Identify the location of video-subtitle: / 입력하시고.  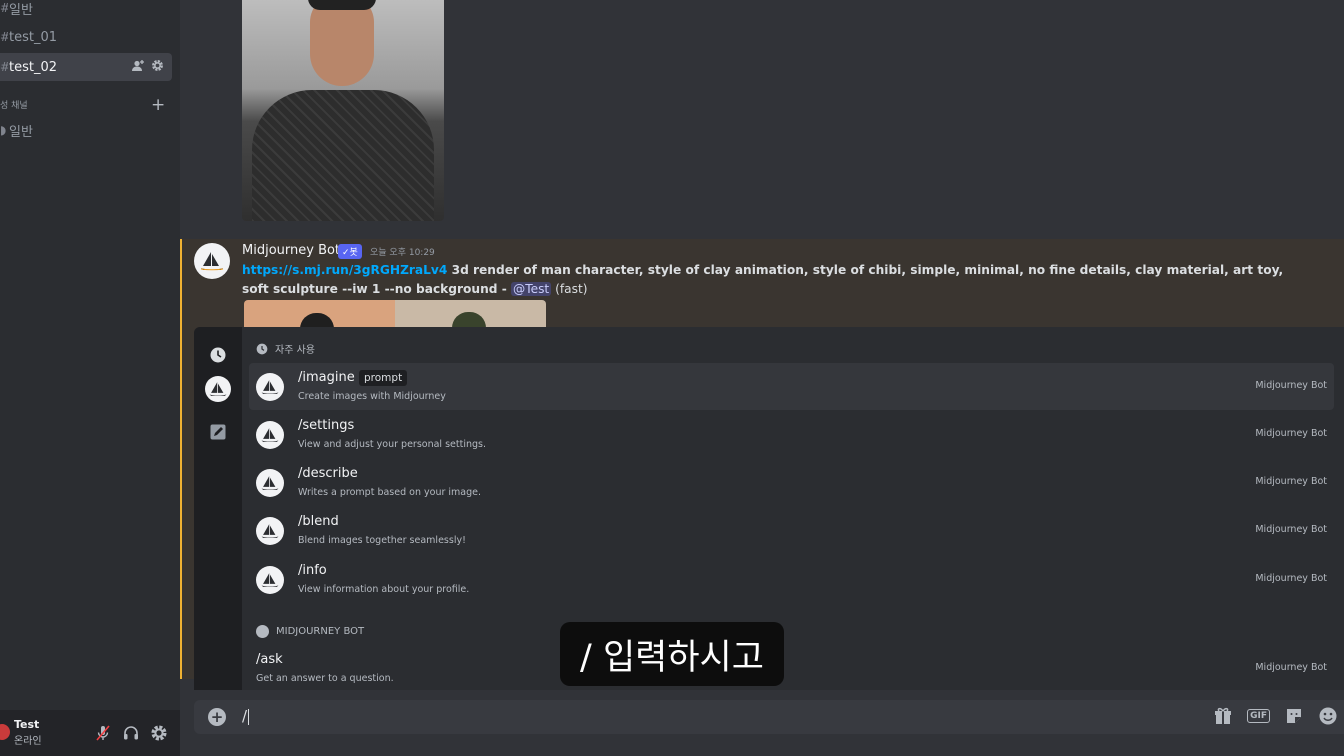
(672, 654).